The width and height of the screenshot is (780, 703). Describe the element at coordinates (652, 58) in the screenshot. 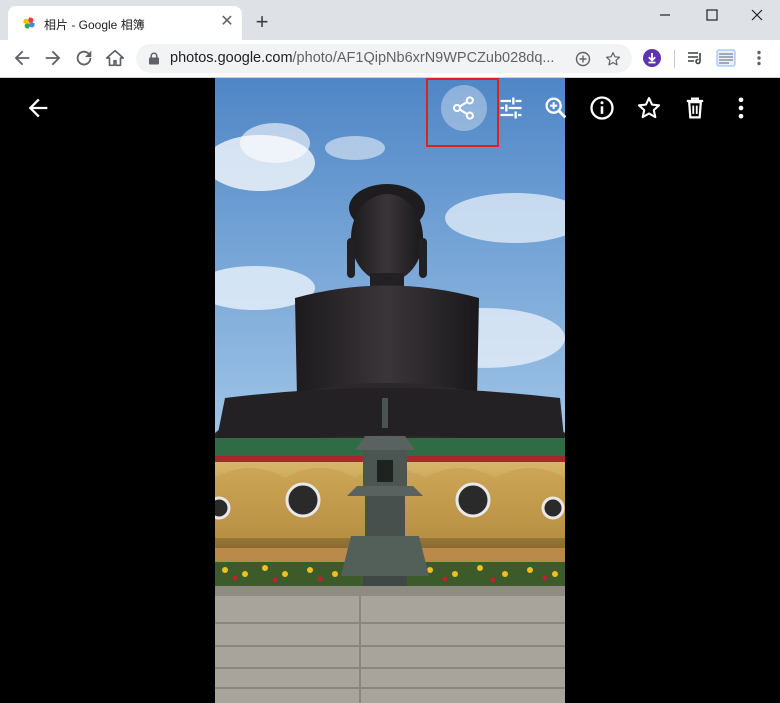

I see `download-extension-icon` at that location.